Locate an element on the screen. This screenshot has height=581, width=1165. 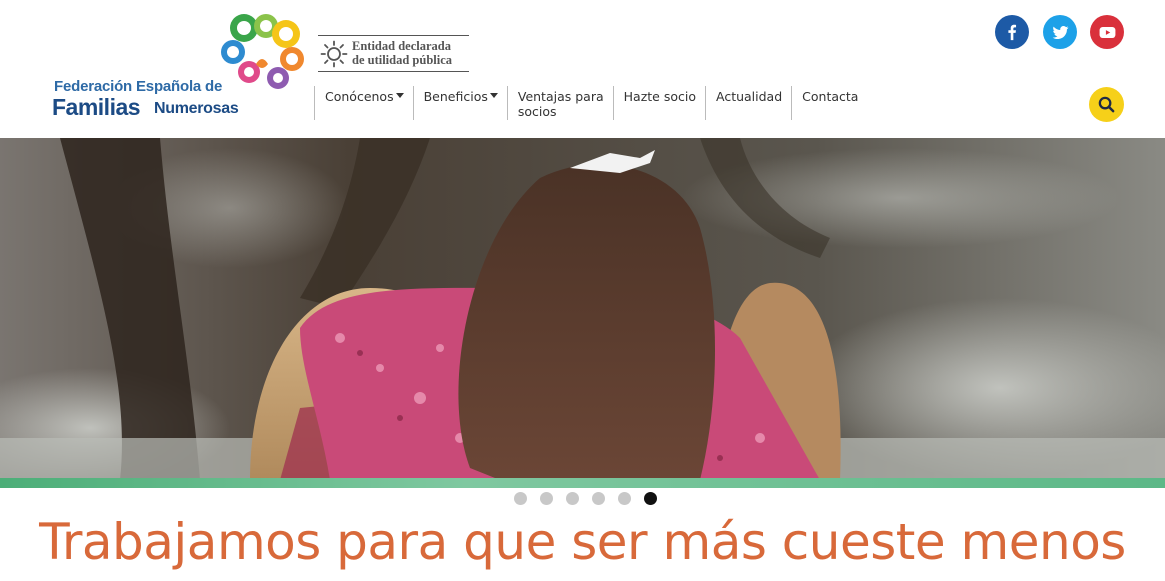
twitter-button is located at coordinates (1060, 32).